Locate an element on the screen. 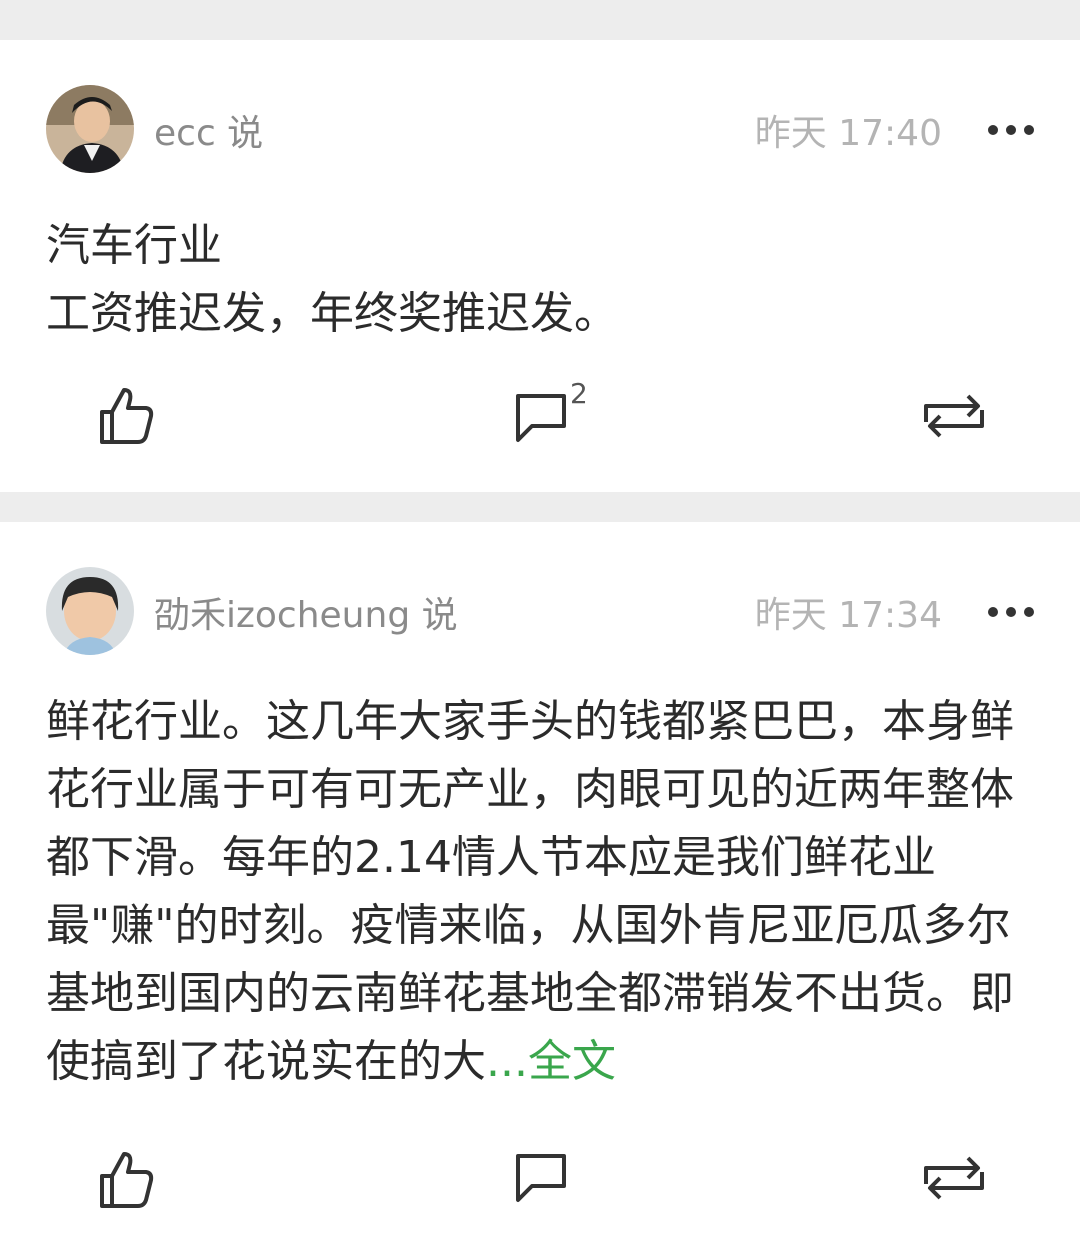 Image resolution: width=1080 pixels, height=1245 pixels. author-name: ecc 说 is located at coordinates (208, 134).